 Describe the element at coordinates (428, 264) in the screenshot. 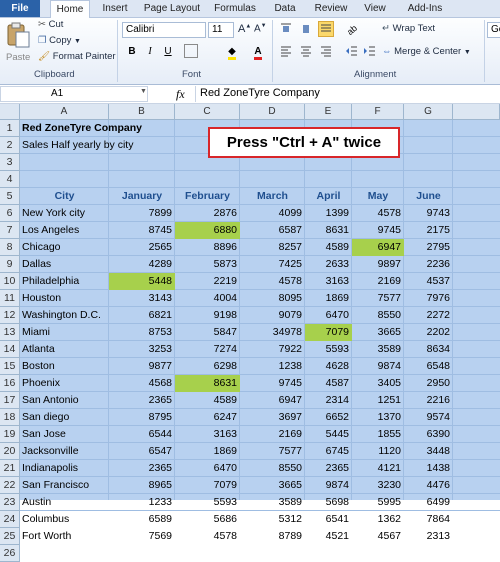

I see `table-cell: 2236` at that location.